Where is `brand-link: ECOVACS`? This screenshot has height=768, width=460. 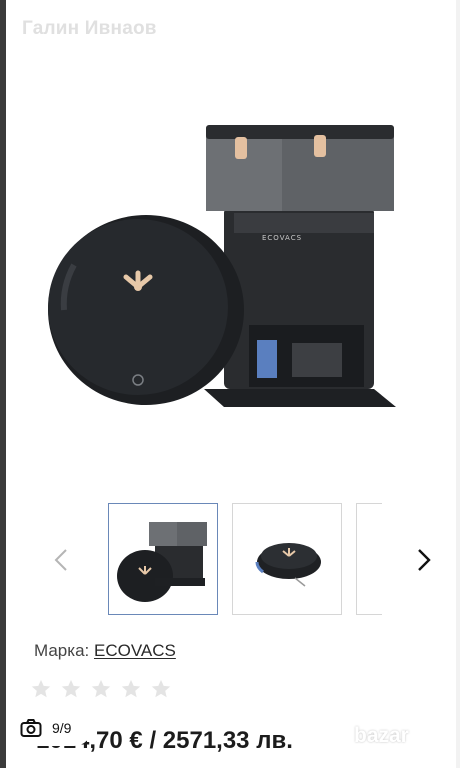 brand-link: ECOVACS is located at coordinates (135, 650).